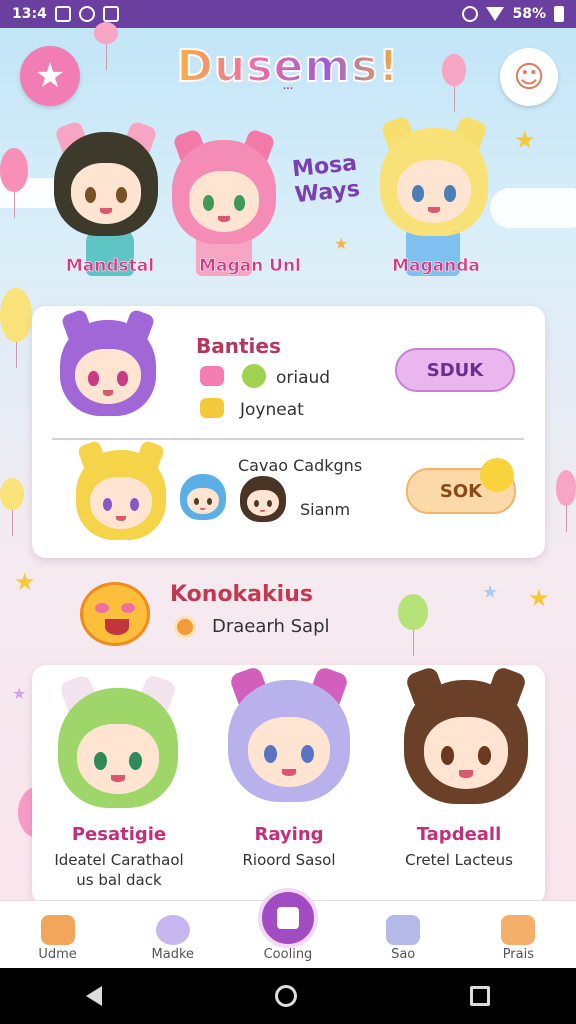 Image resolution: width=576 pixels, height=1024 pixels. What do you see at coordinates (289, 860) in the screenshot?
I see `character-description: Rioord Sasol` at bounding box center [289, 860].